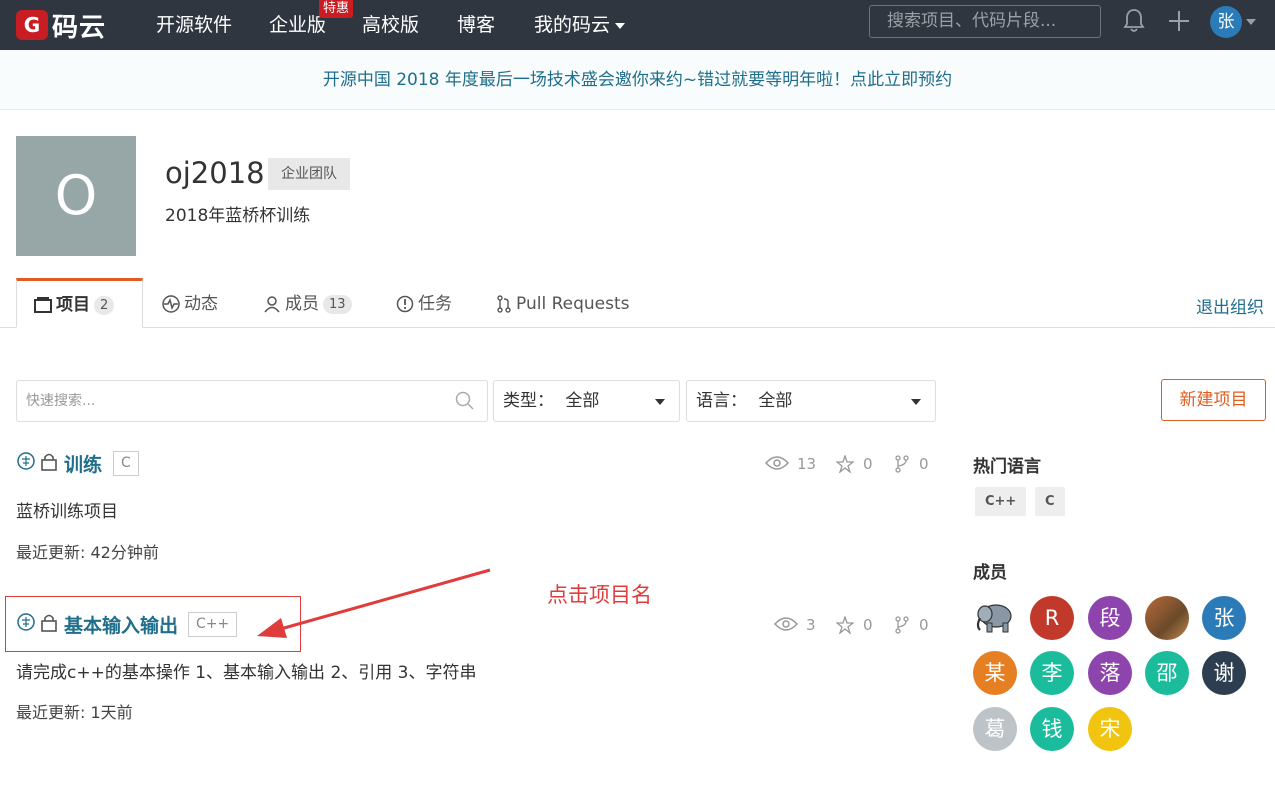 This screenshot has width=1275, height=790. Describe the element at coordinates (811, 401) in the screenshot. I see `language-filter-select: 语言： 全部` at that location.